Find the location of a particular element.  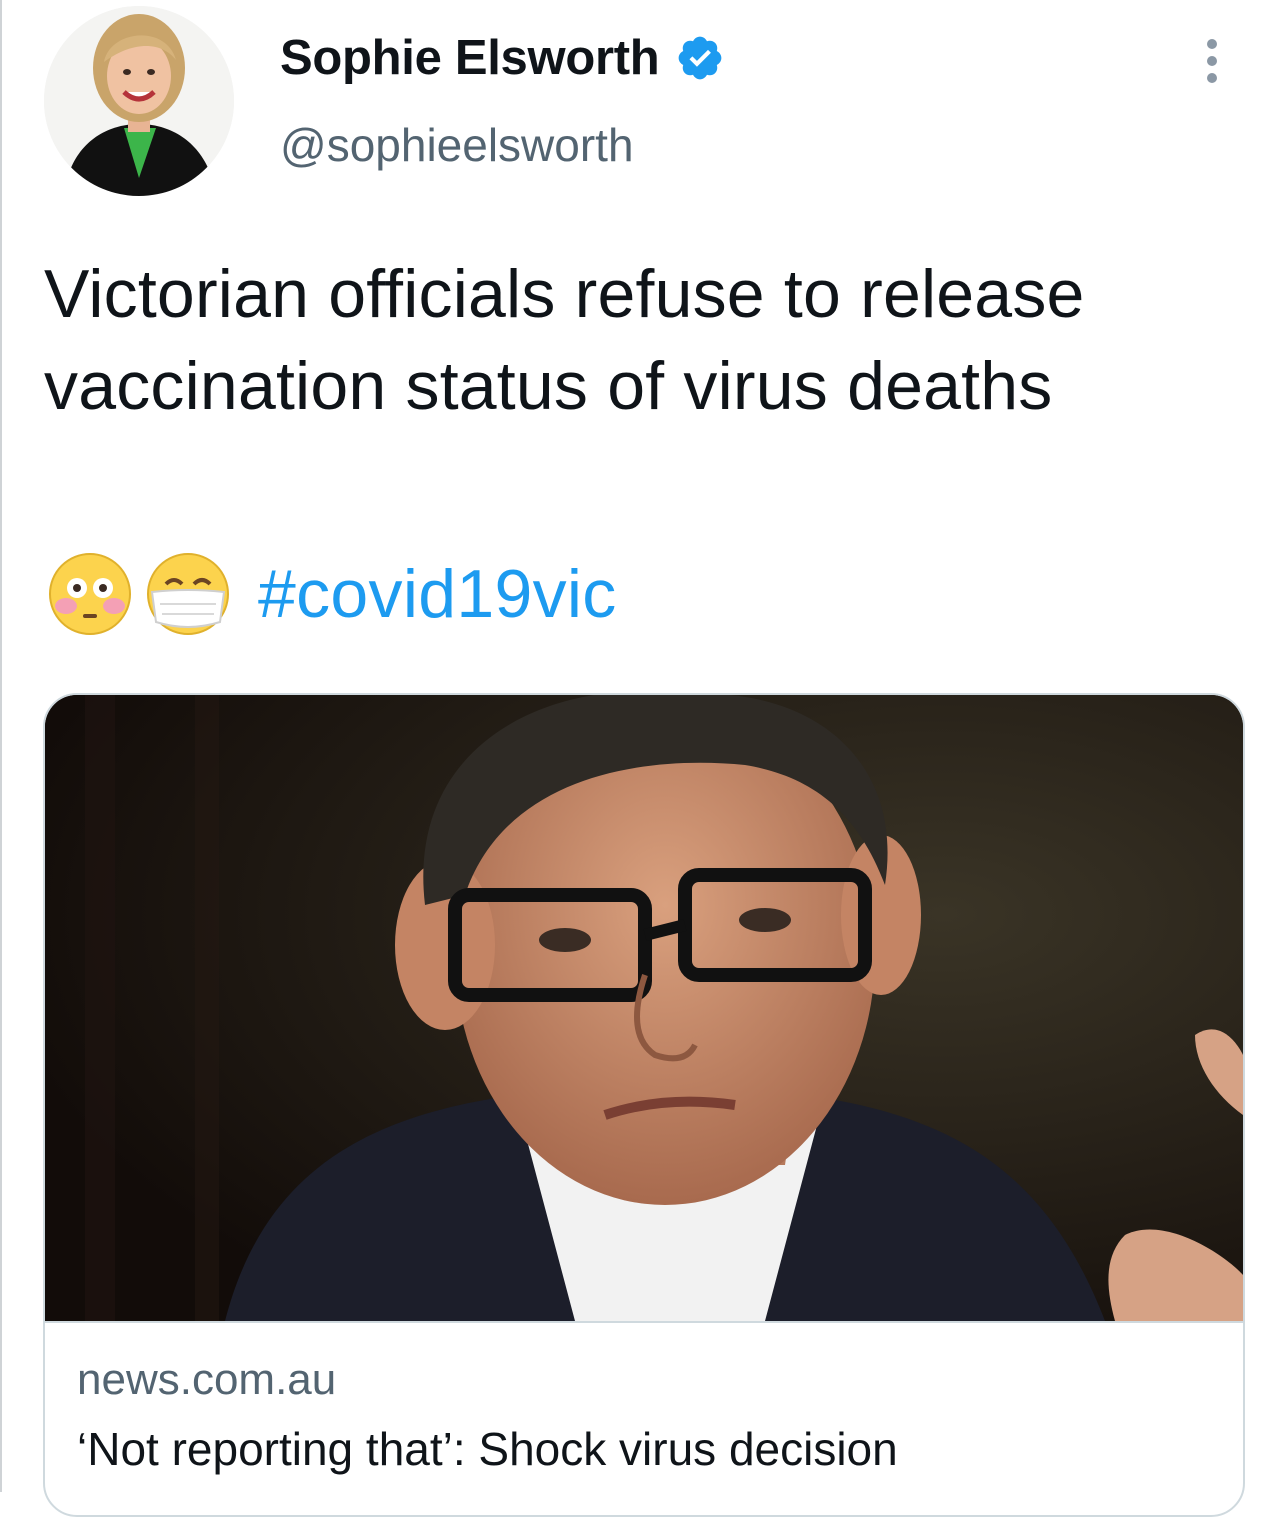

left-border is located at coordinates (1, 746).